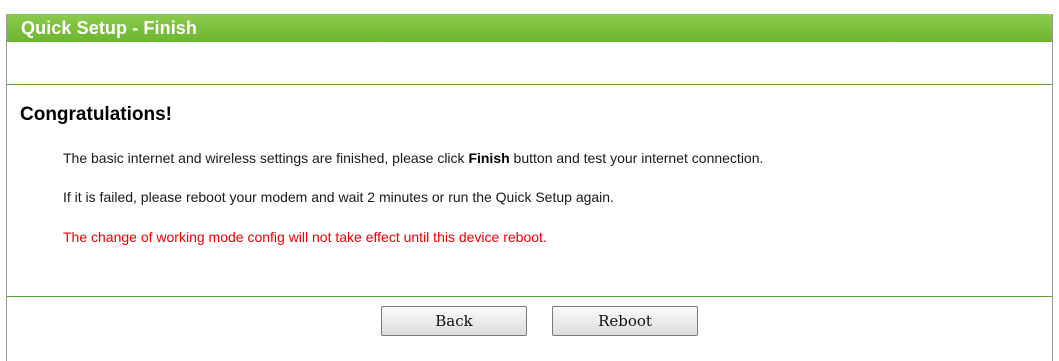 The image size is (1059, 361). I want to click on reboot-button: Reboot, so click(625, 321).